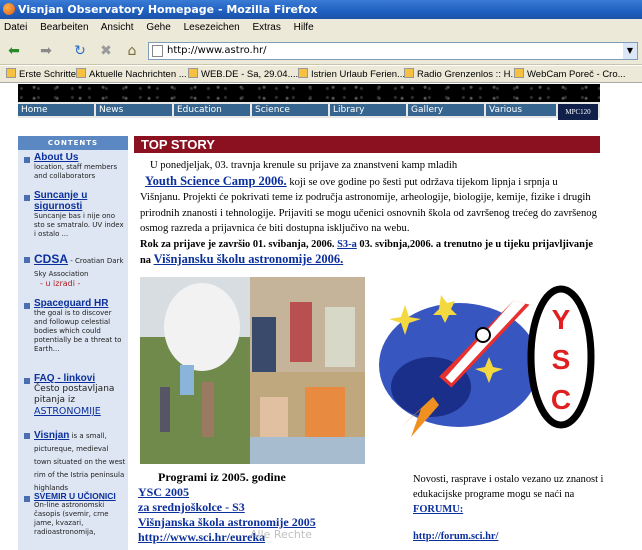 The image size is (642, 550). I want to click on school-link: Višnjansku školu astronomije 2006., so click(249, 259).